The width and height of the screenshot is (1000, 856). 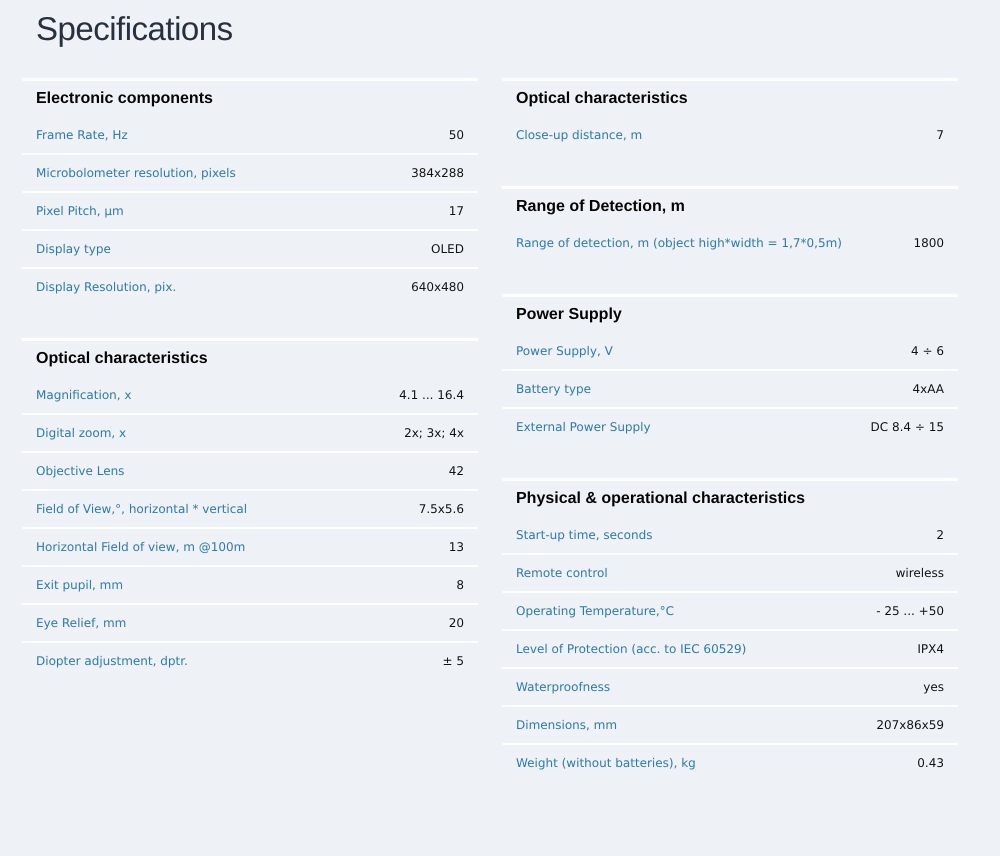 I want to click on spec-label: Weight (without batteries), kg, so click(x=606, y=763).